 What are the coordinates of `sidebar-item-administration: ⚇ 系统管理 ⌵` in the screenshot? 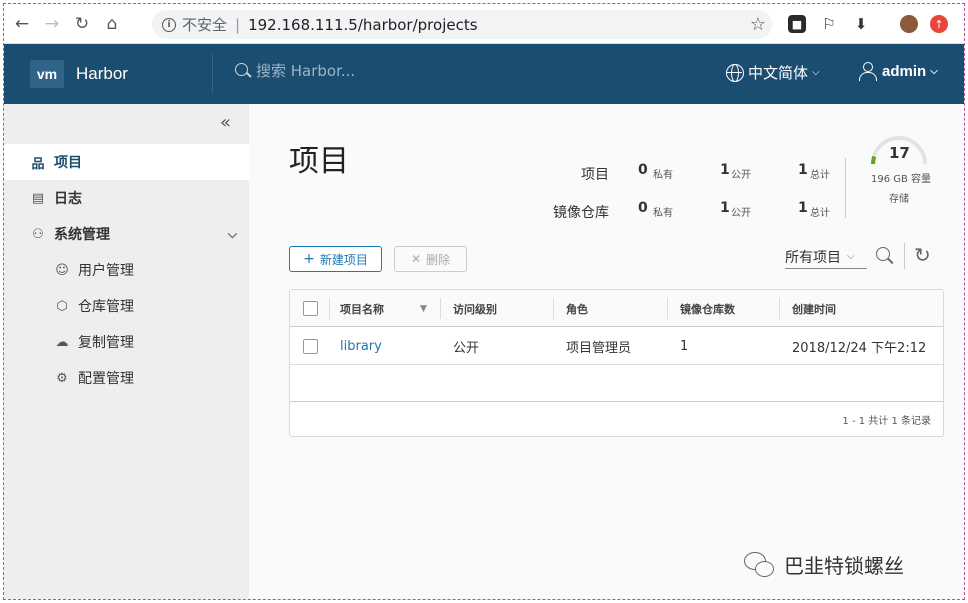 It's located at (126, 234).